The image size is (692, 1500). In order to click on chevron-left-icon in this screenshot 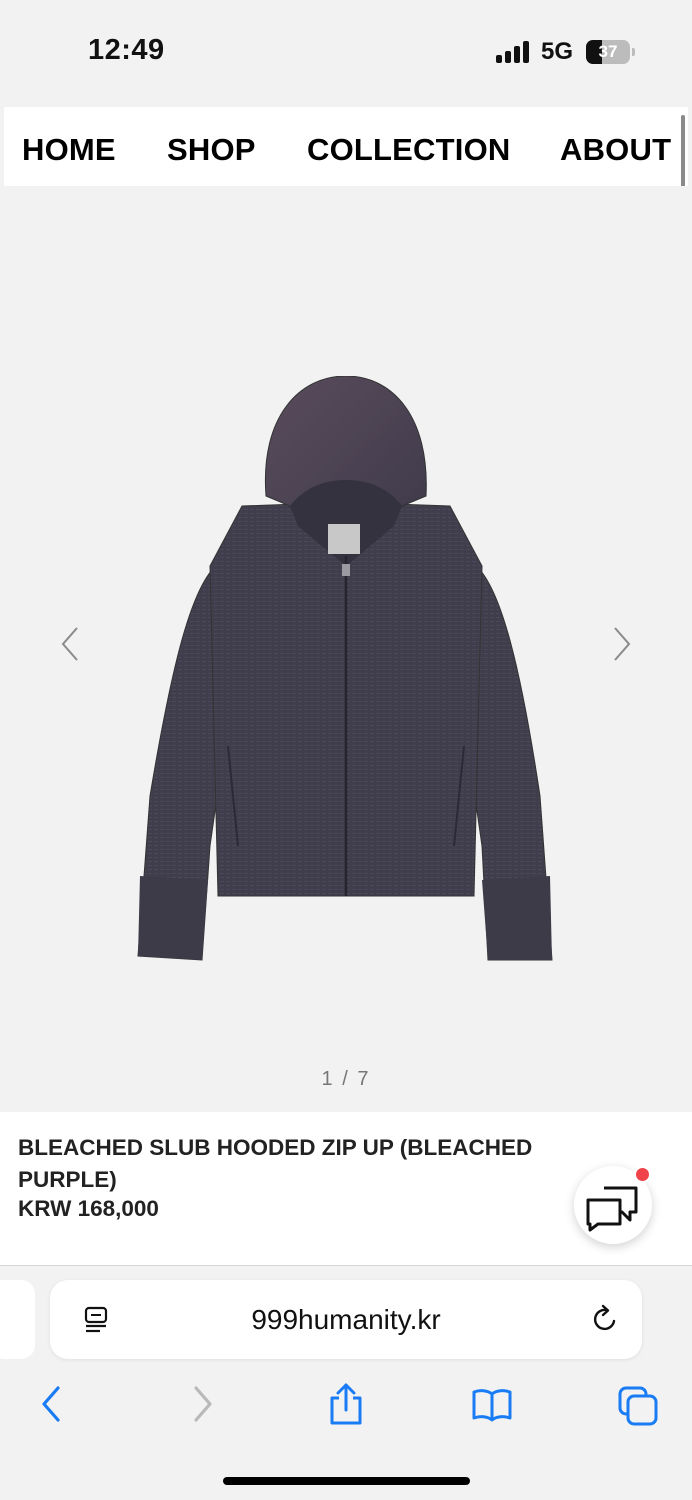, I will do `click(70, 644)`.